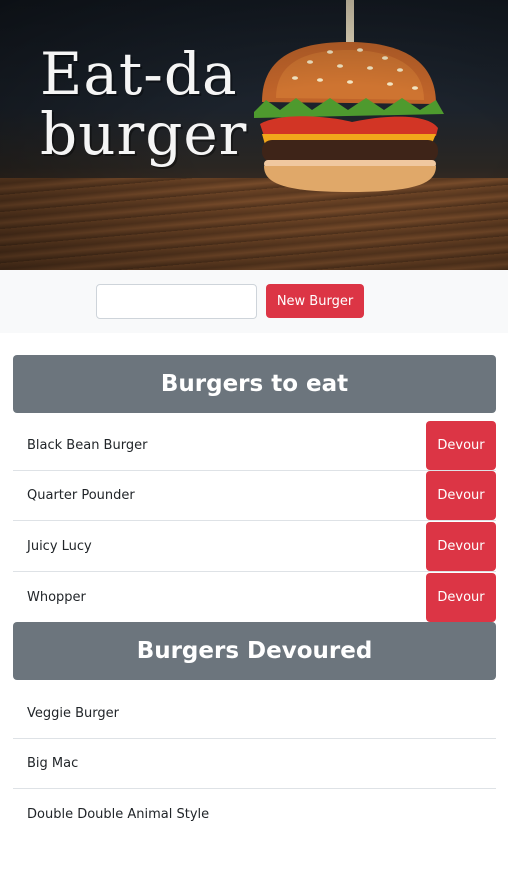 This screenshot has height=892, width=508. I want to click on title-line: Eat-da, so click(139, 74).